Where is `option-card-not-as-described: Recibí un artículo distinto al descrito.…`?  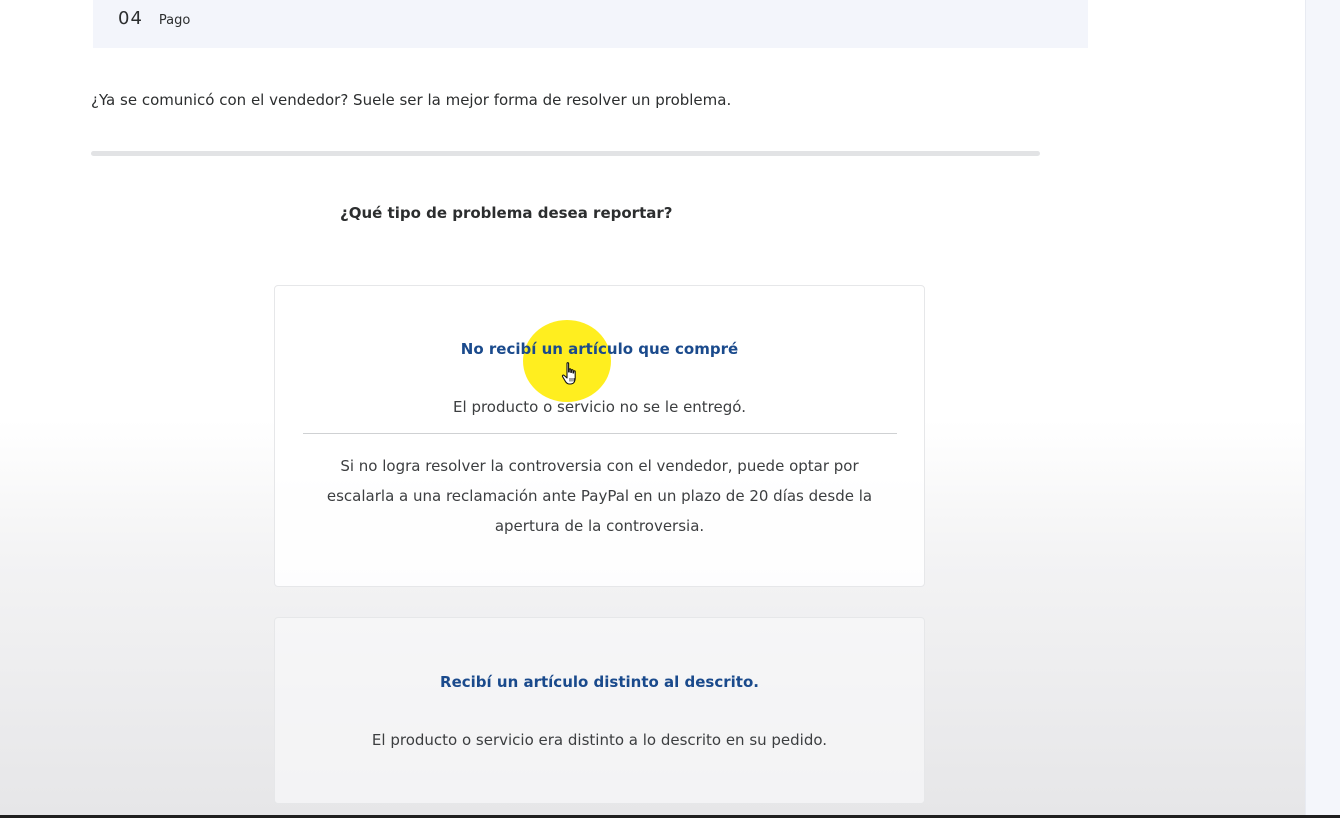
option-card-not-as-described: Recibí un artículo distinto al descrito.… is located at coordinates (599, 710).